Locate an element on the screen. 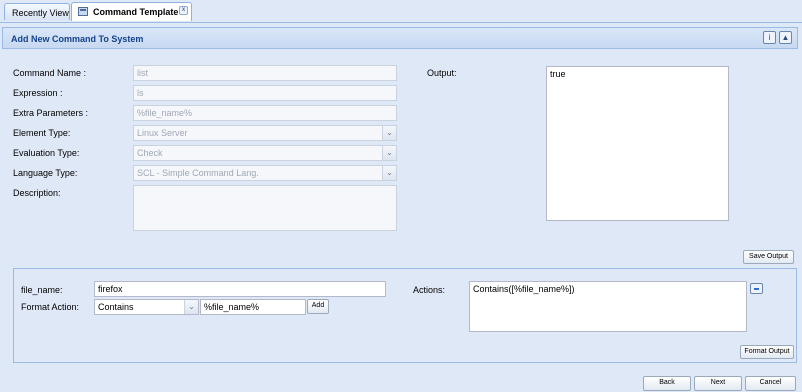  format-parameter-field: %file_name% is located at coordinates (253, 307).